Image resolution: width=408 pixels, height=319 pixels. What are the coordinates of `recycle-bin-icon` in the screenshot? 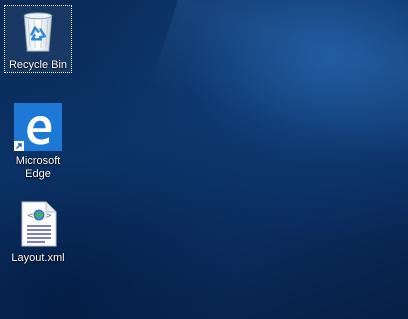 It's located at (38, 32).